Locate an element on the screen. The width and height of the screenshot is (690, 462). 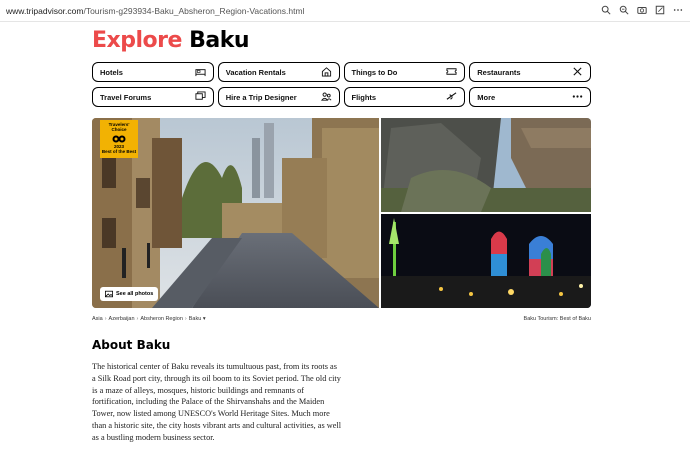
nav-label: Hire a Trip Designer is located at coordinates (261, 97).